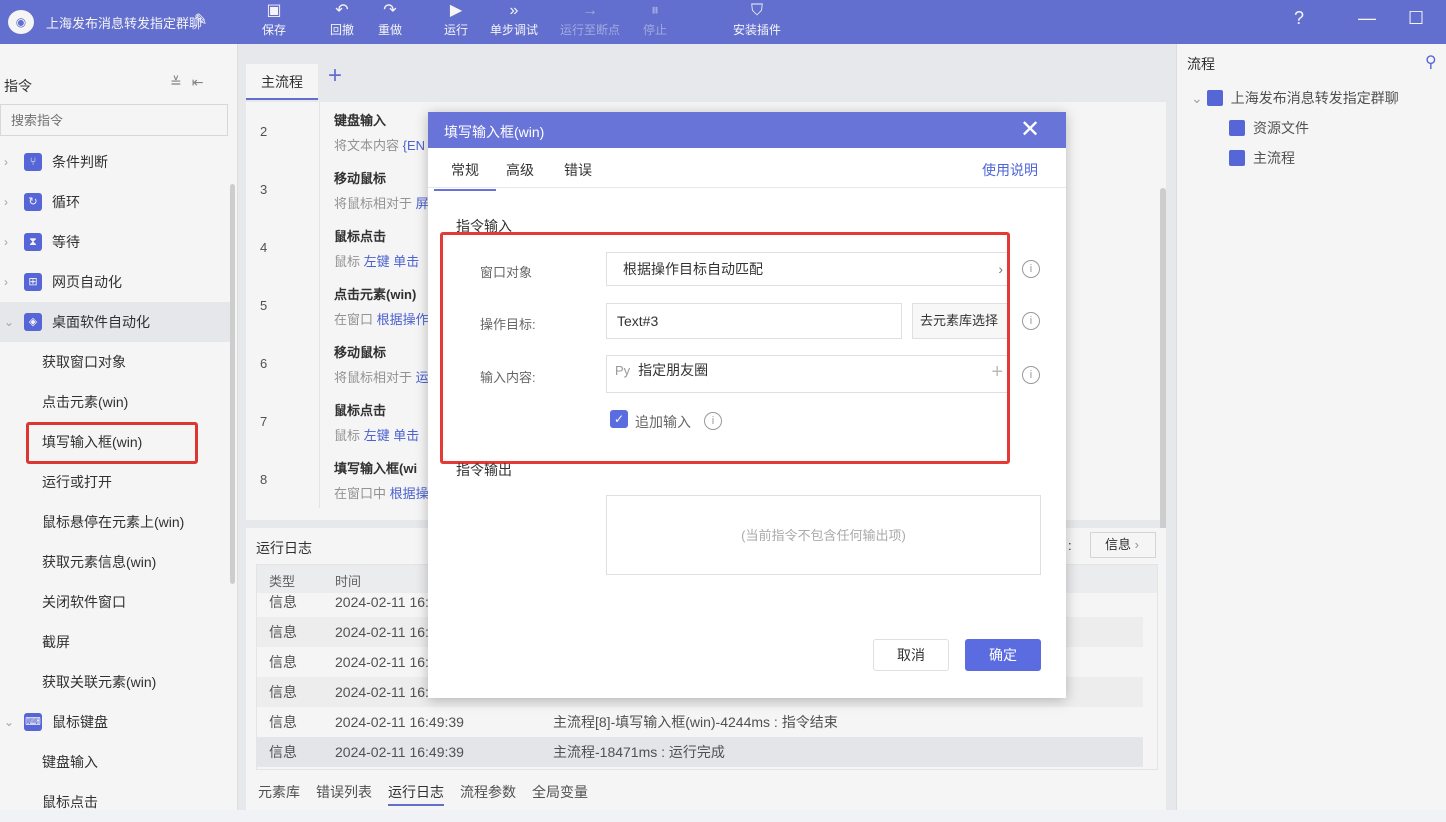  Describe the element at coordinates (494, 132) in the screenshot. I see `dialog-title: 填写输入框(win)` at that location.